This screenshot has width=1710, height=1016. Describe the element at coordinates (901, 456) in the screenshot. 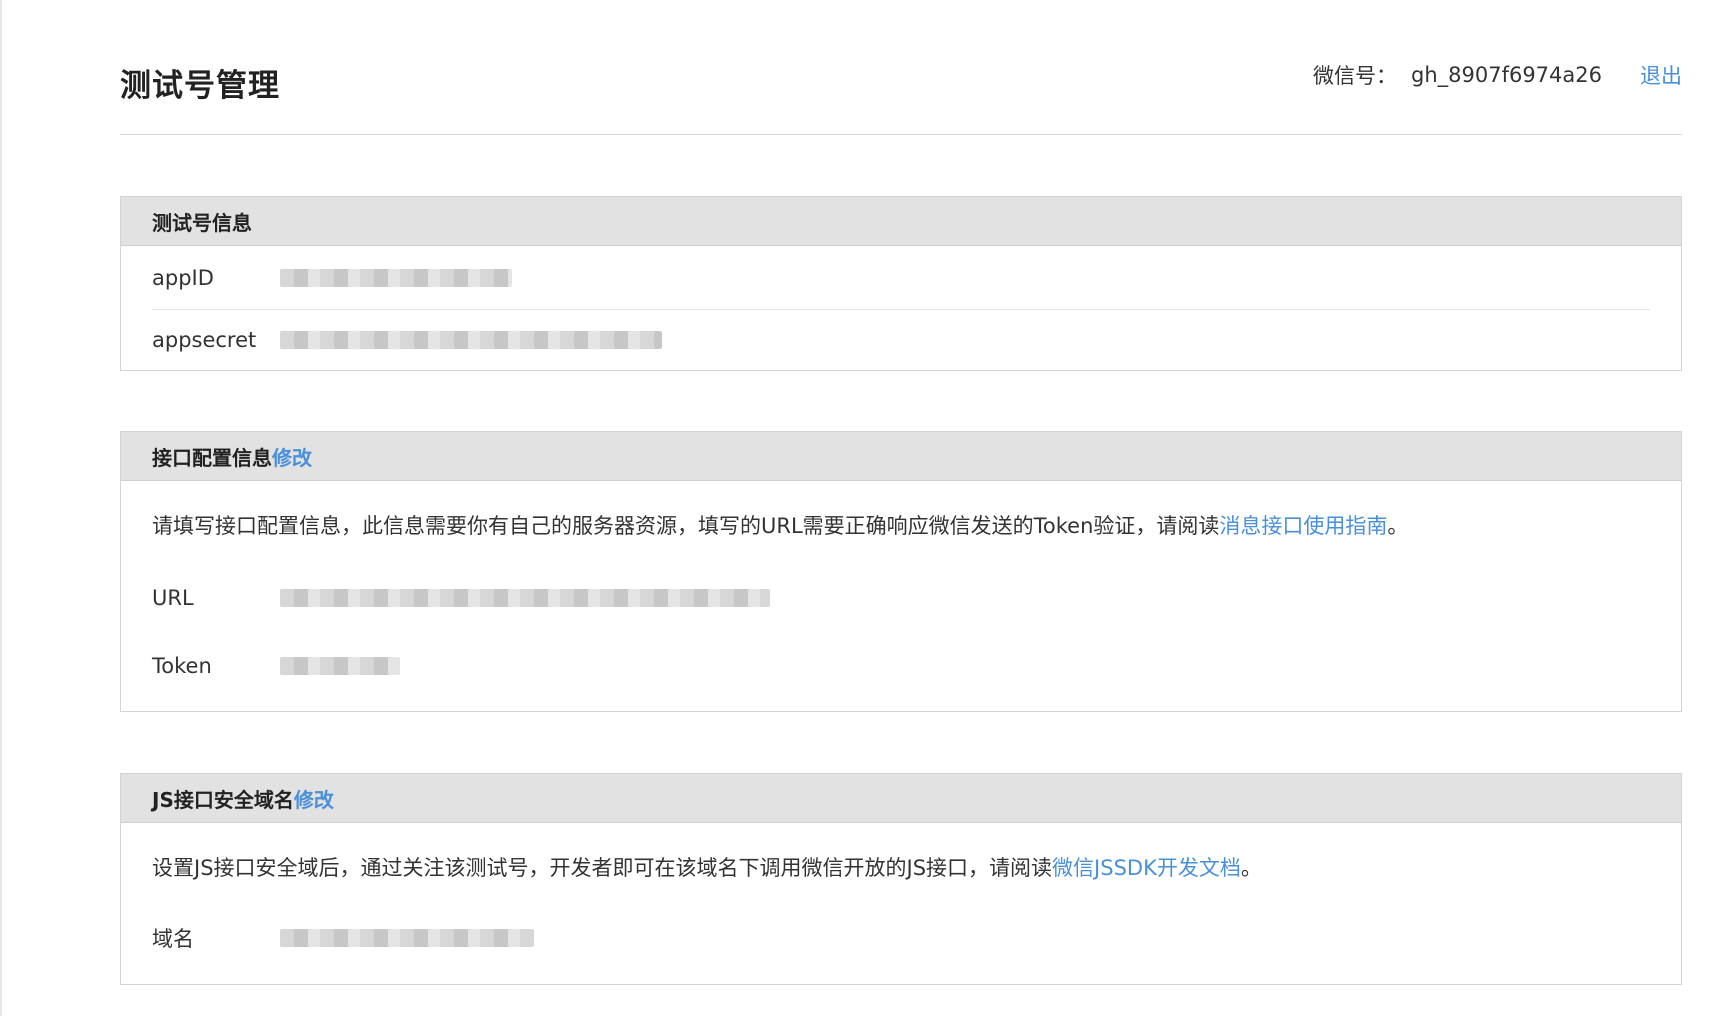

I see `panel-header: 接口配置信息 修改` at that location.